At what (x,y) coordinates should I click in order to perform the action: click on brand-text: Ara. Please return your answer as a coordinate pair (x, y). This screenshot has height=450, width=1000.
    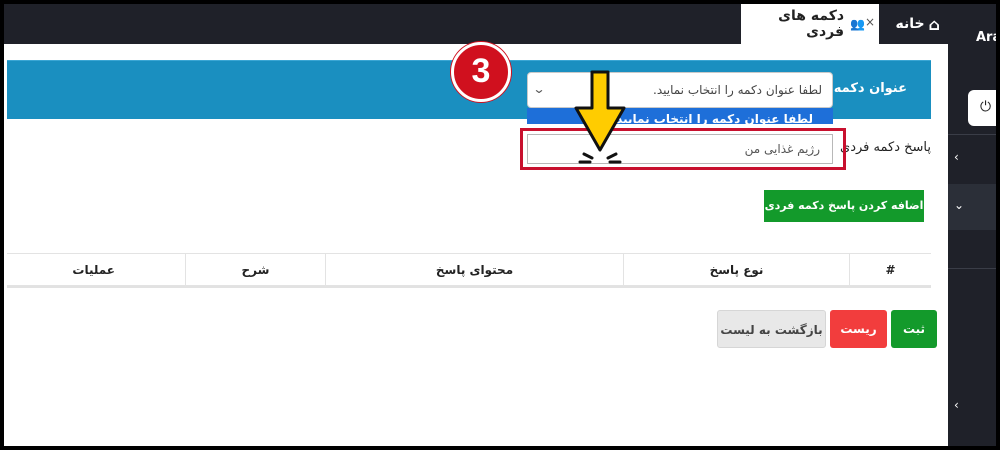
    Looking at the image, I should click on (986, 37).